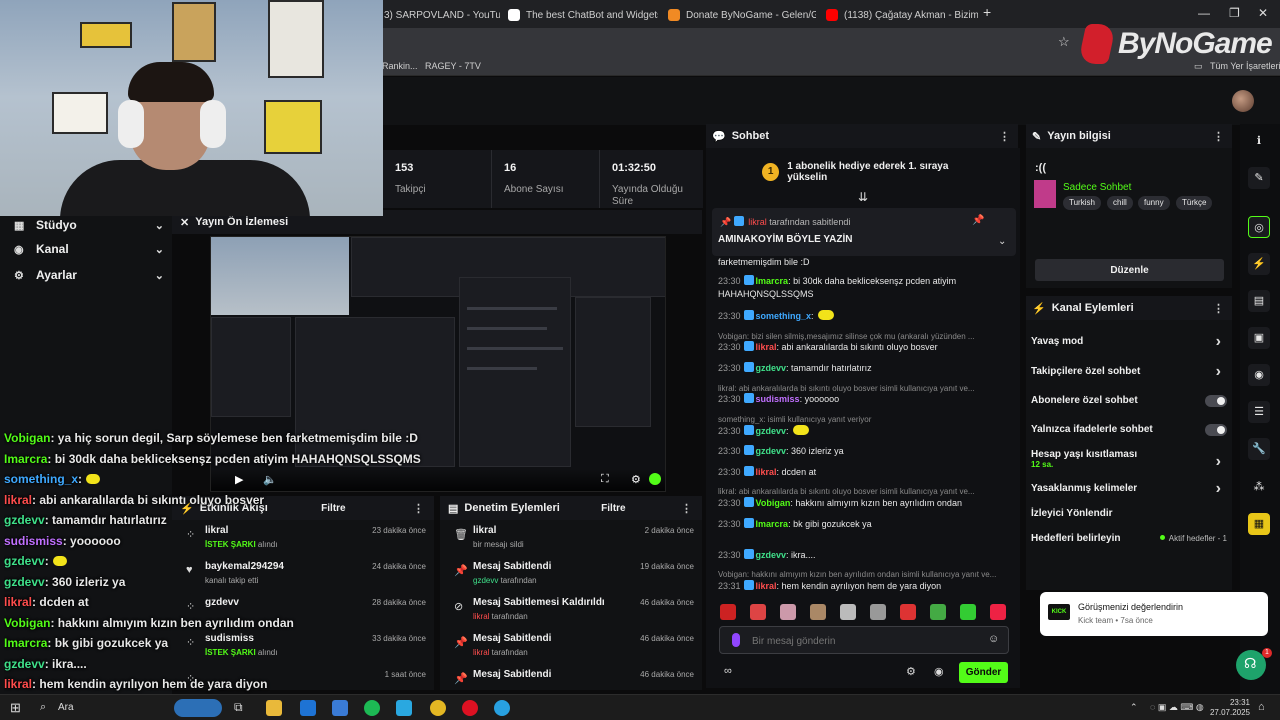  What do you see at coordinates (1259, 487) in the screenshot?
I see `nodes-icon: ⁂` at bounding box center [1259, 487].